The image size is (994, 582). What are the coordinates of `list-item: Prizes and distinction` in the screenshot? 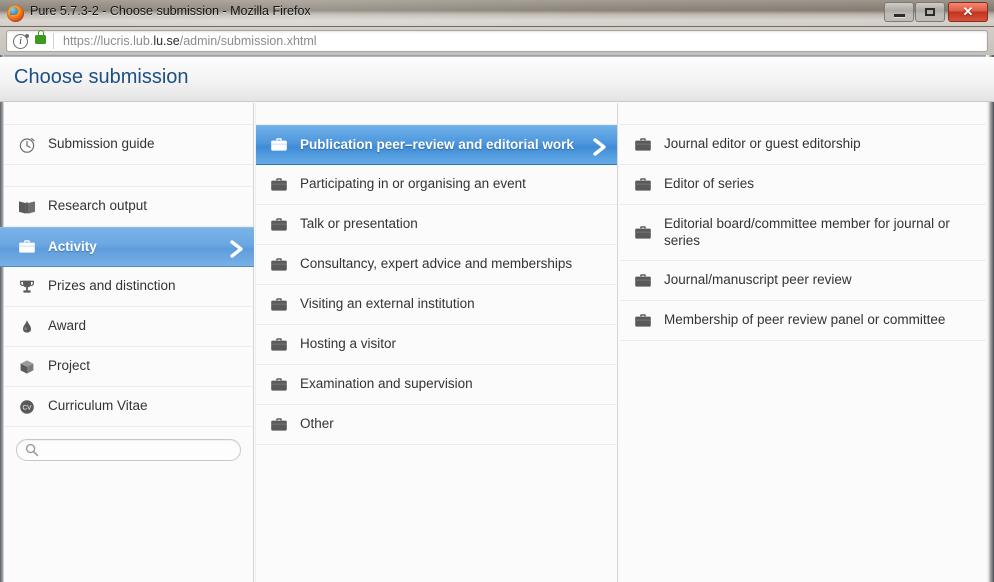 It's located at (128, 287).